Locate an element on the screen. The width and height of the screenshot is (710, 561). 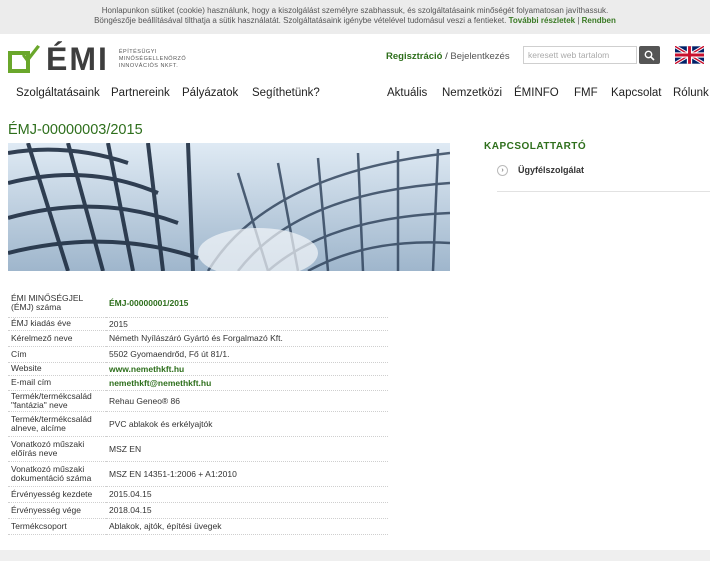
nav-item-fmf: FMF is located at coordinates (586, 93).